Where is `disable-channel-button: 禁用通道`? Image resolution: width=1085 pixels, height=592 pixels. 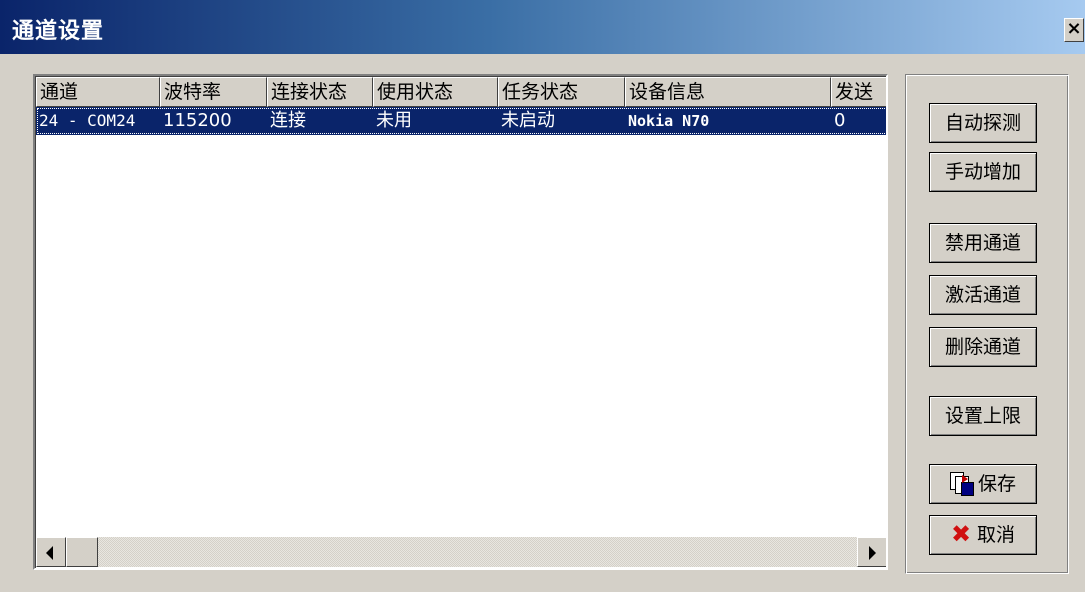 disable-channel-button: 禁用通道 is located at coordinates (983, 243).